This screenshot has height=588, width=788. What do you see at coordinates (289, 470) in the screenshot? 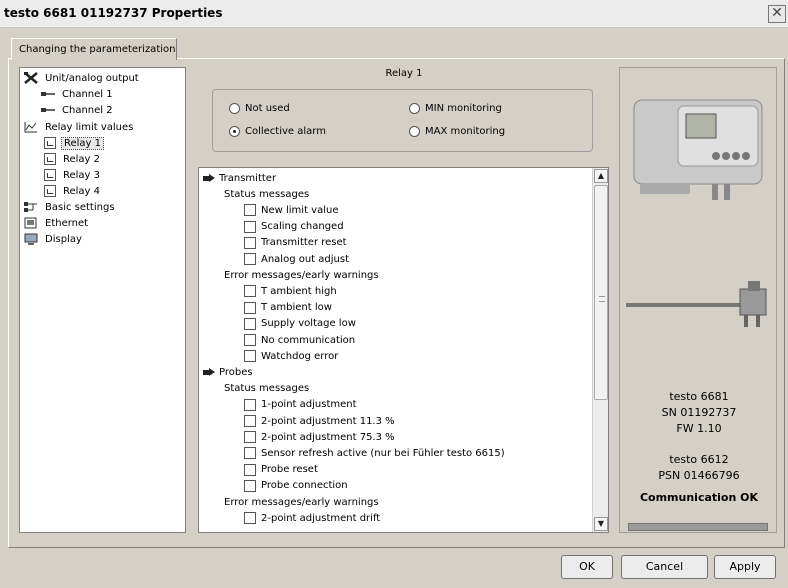
I see `row-label: Probe reset` at bounding box center [289, 470].